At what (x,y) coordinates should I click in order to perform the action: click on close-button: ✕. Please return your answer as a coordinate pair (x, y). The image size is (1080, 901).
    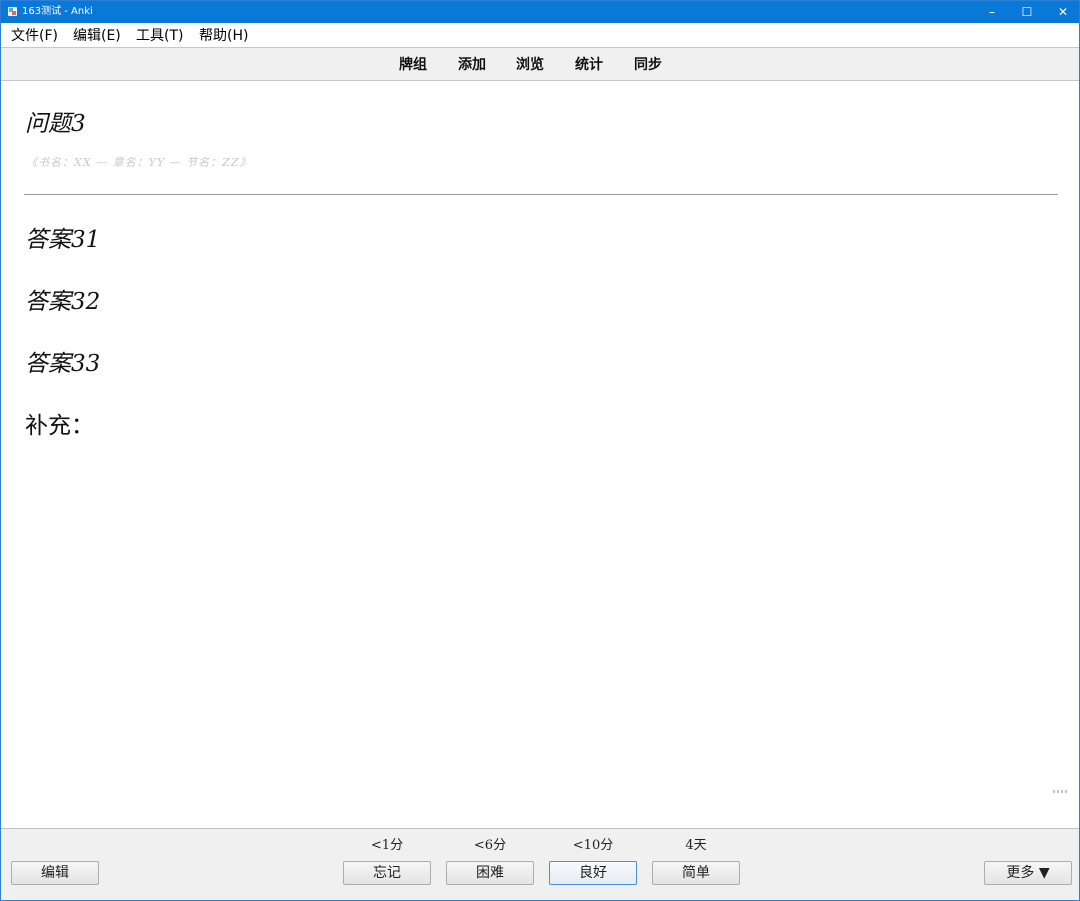
    Looking at the image, I should click on (1062, 12).